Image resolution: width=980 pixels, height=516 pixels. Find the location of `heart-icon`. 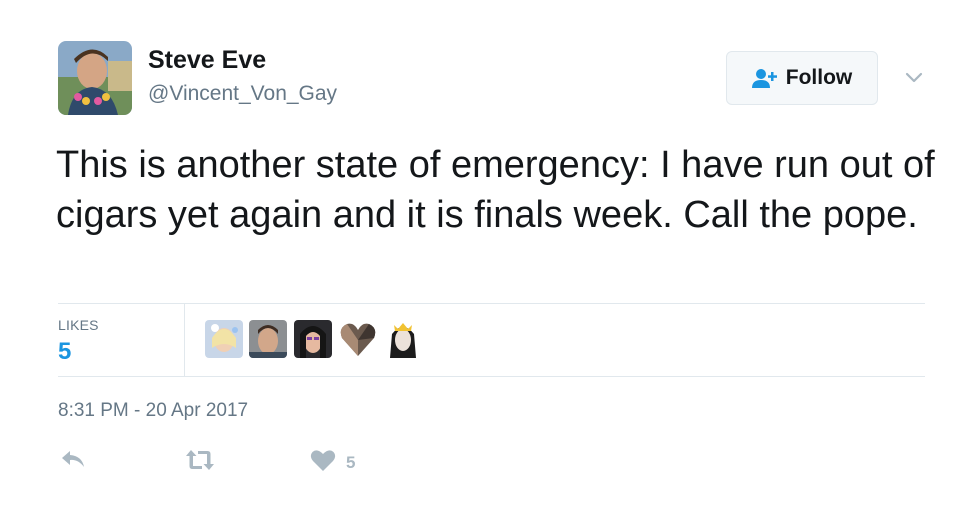

heart-icon is located at coordinates (323, 462).